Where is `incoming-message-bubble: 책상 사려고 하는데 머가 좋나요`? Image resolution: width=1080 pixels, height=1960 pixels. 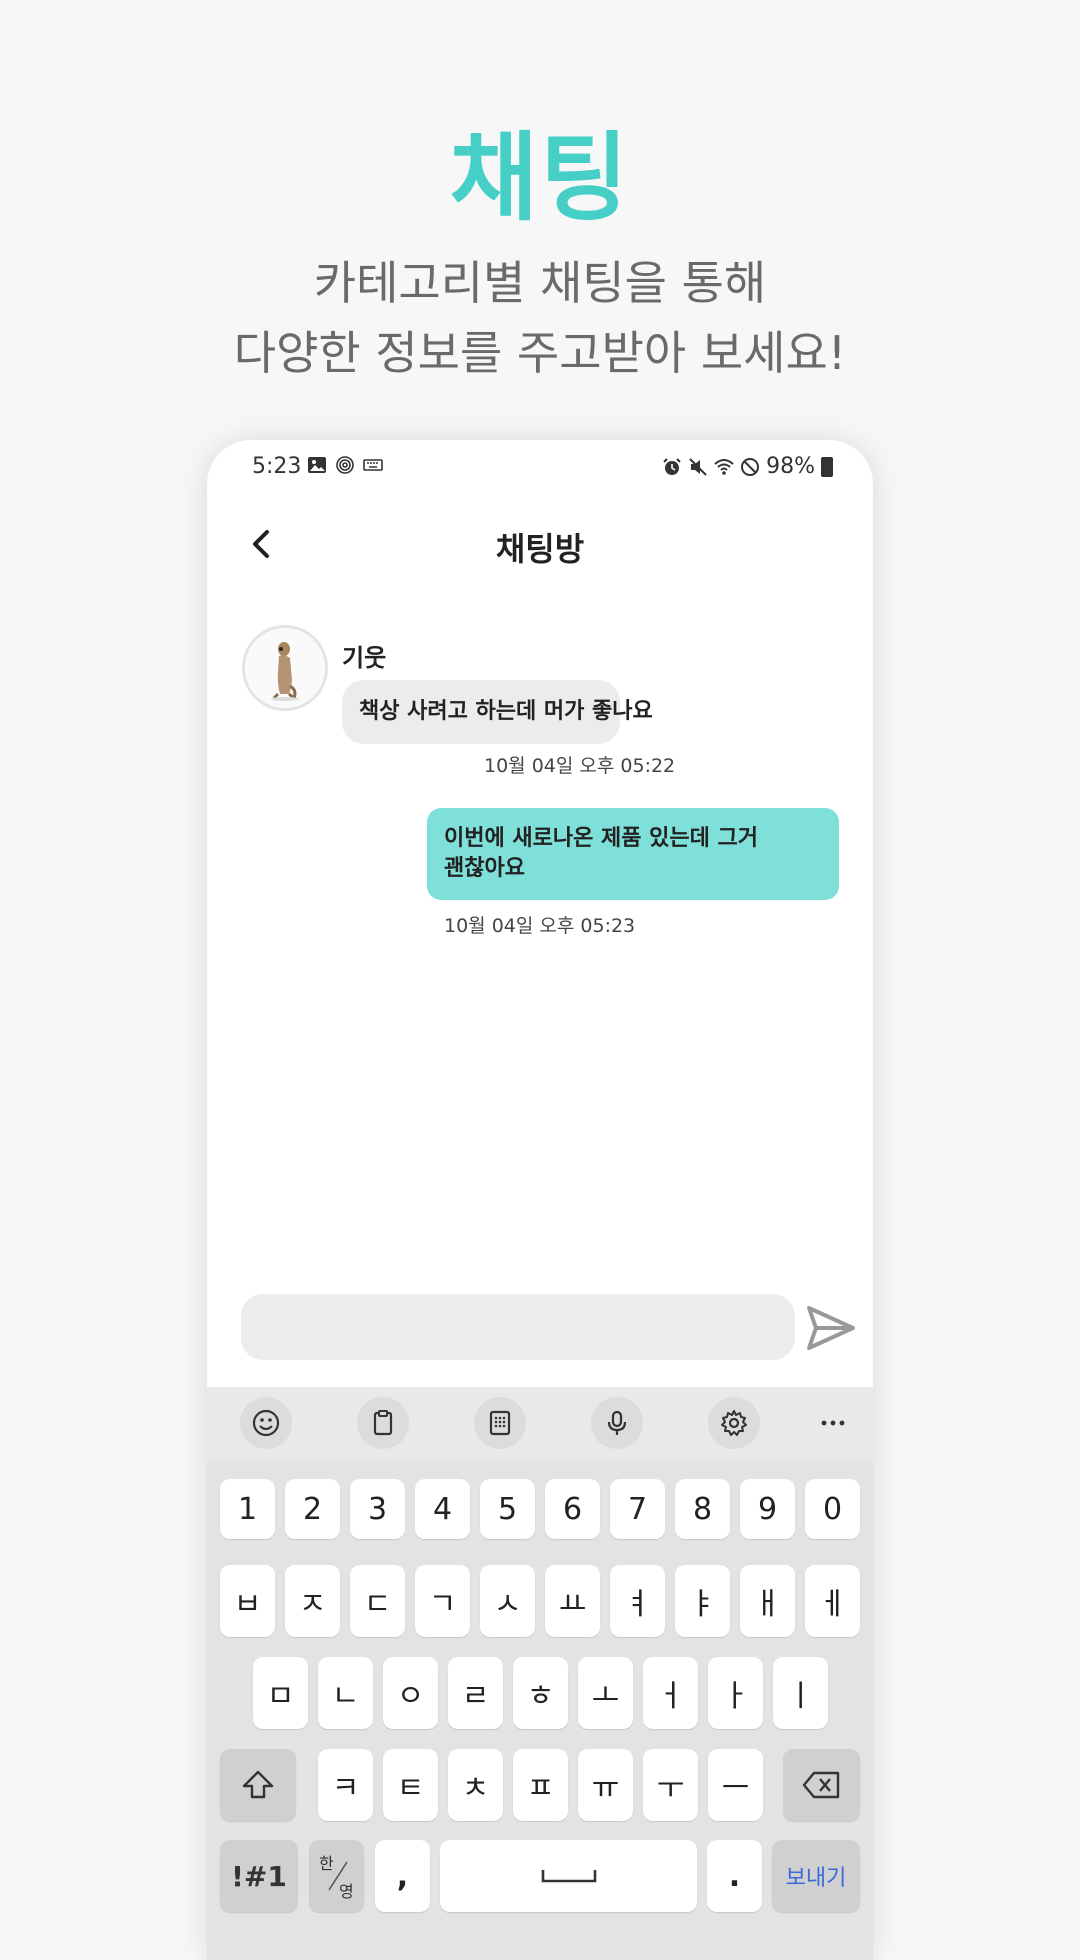
incoming-message-bubble: 책상 사려고 하는데 머가 좋나요 is located at coordinates (497, 712).